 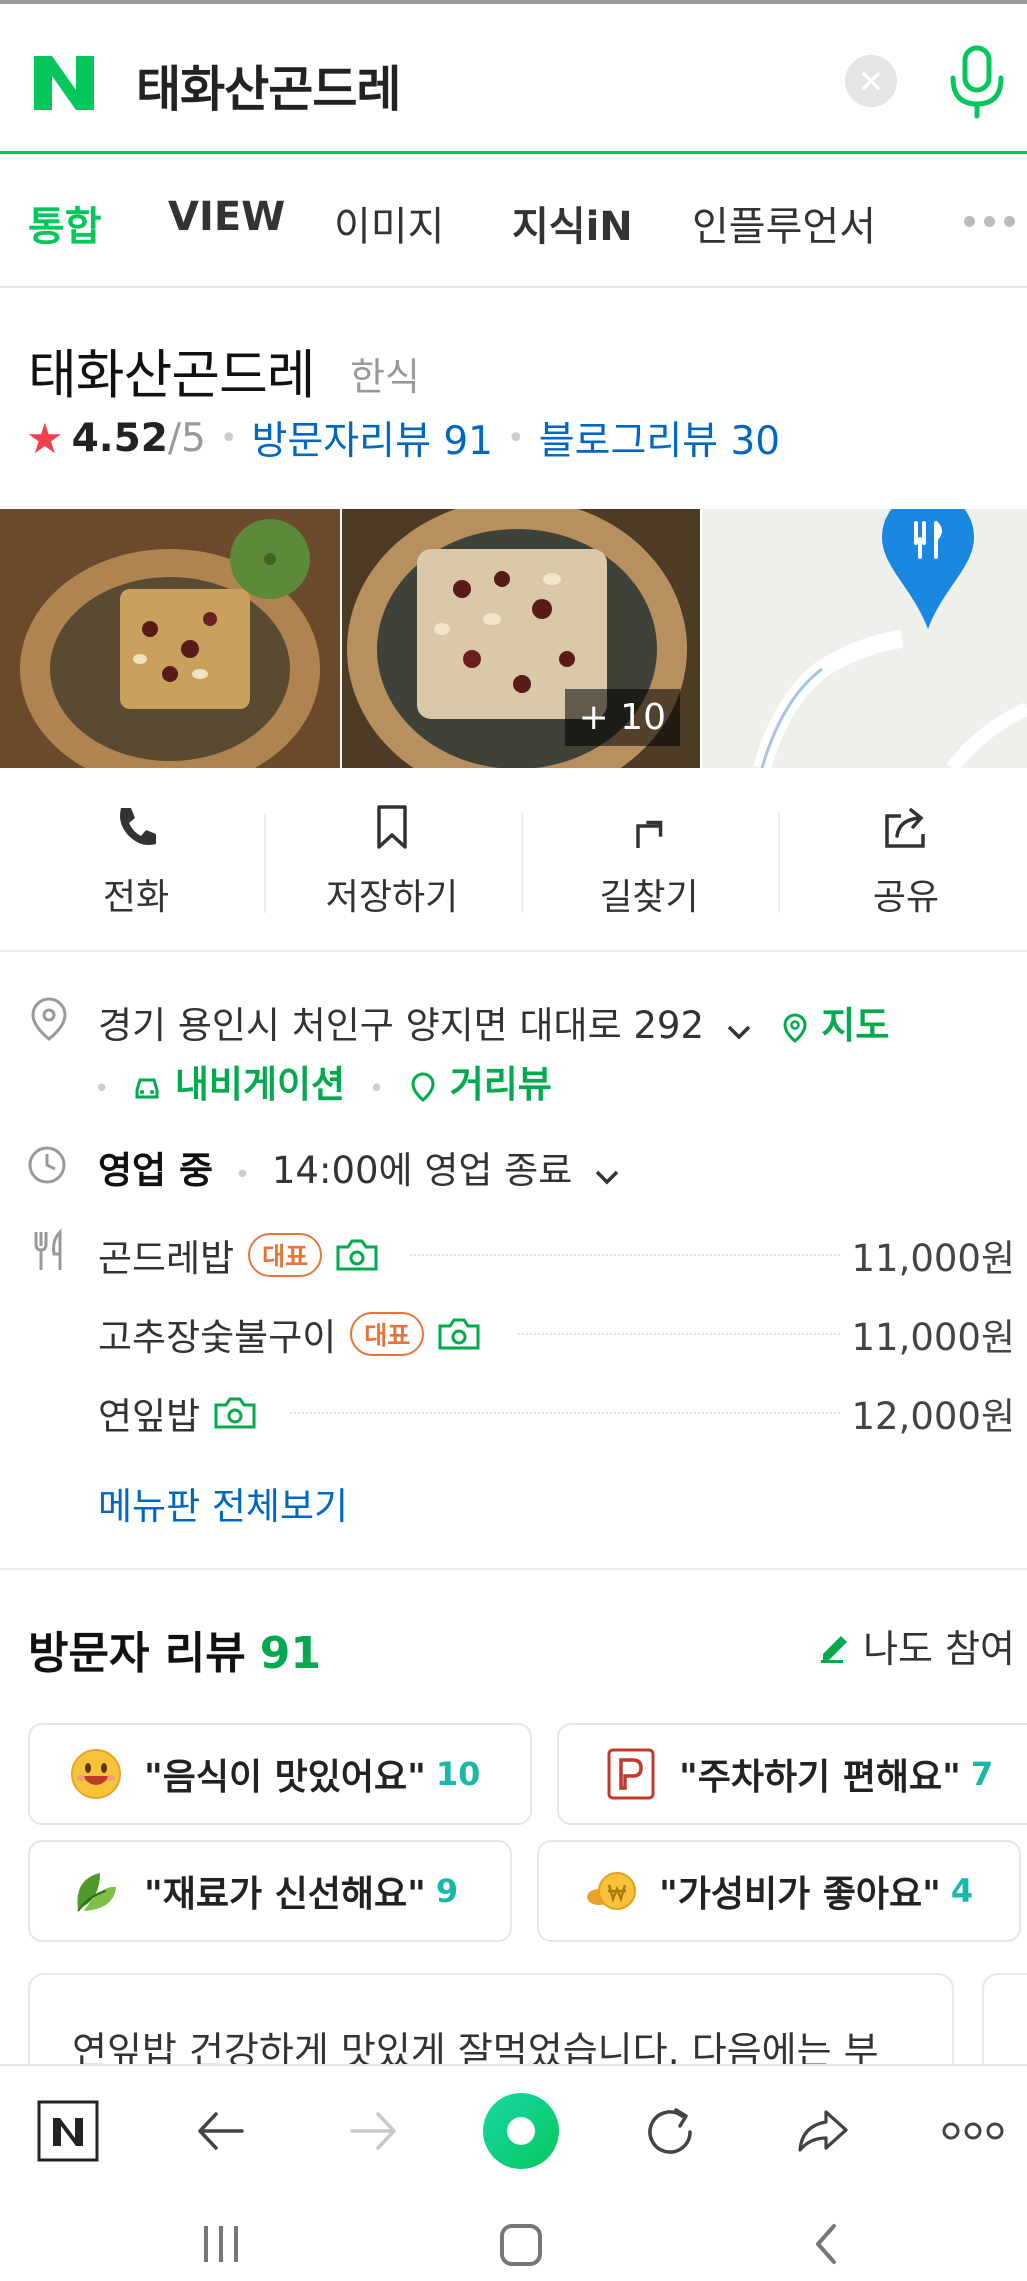 I want to click on map-pin-icon, so click(x=795, y=1027).